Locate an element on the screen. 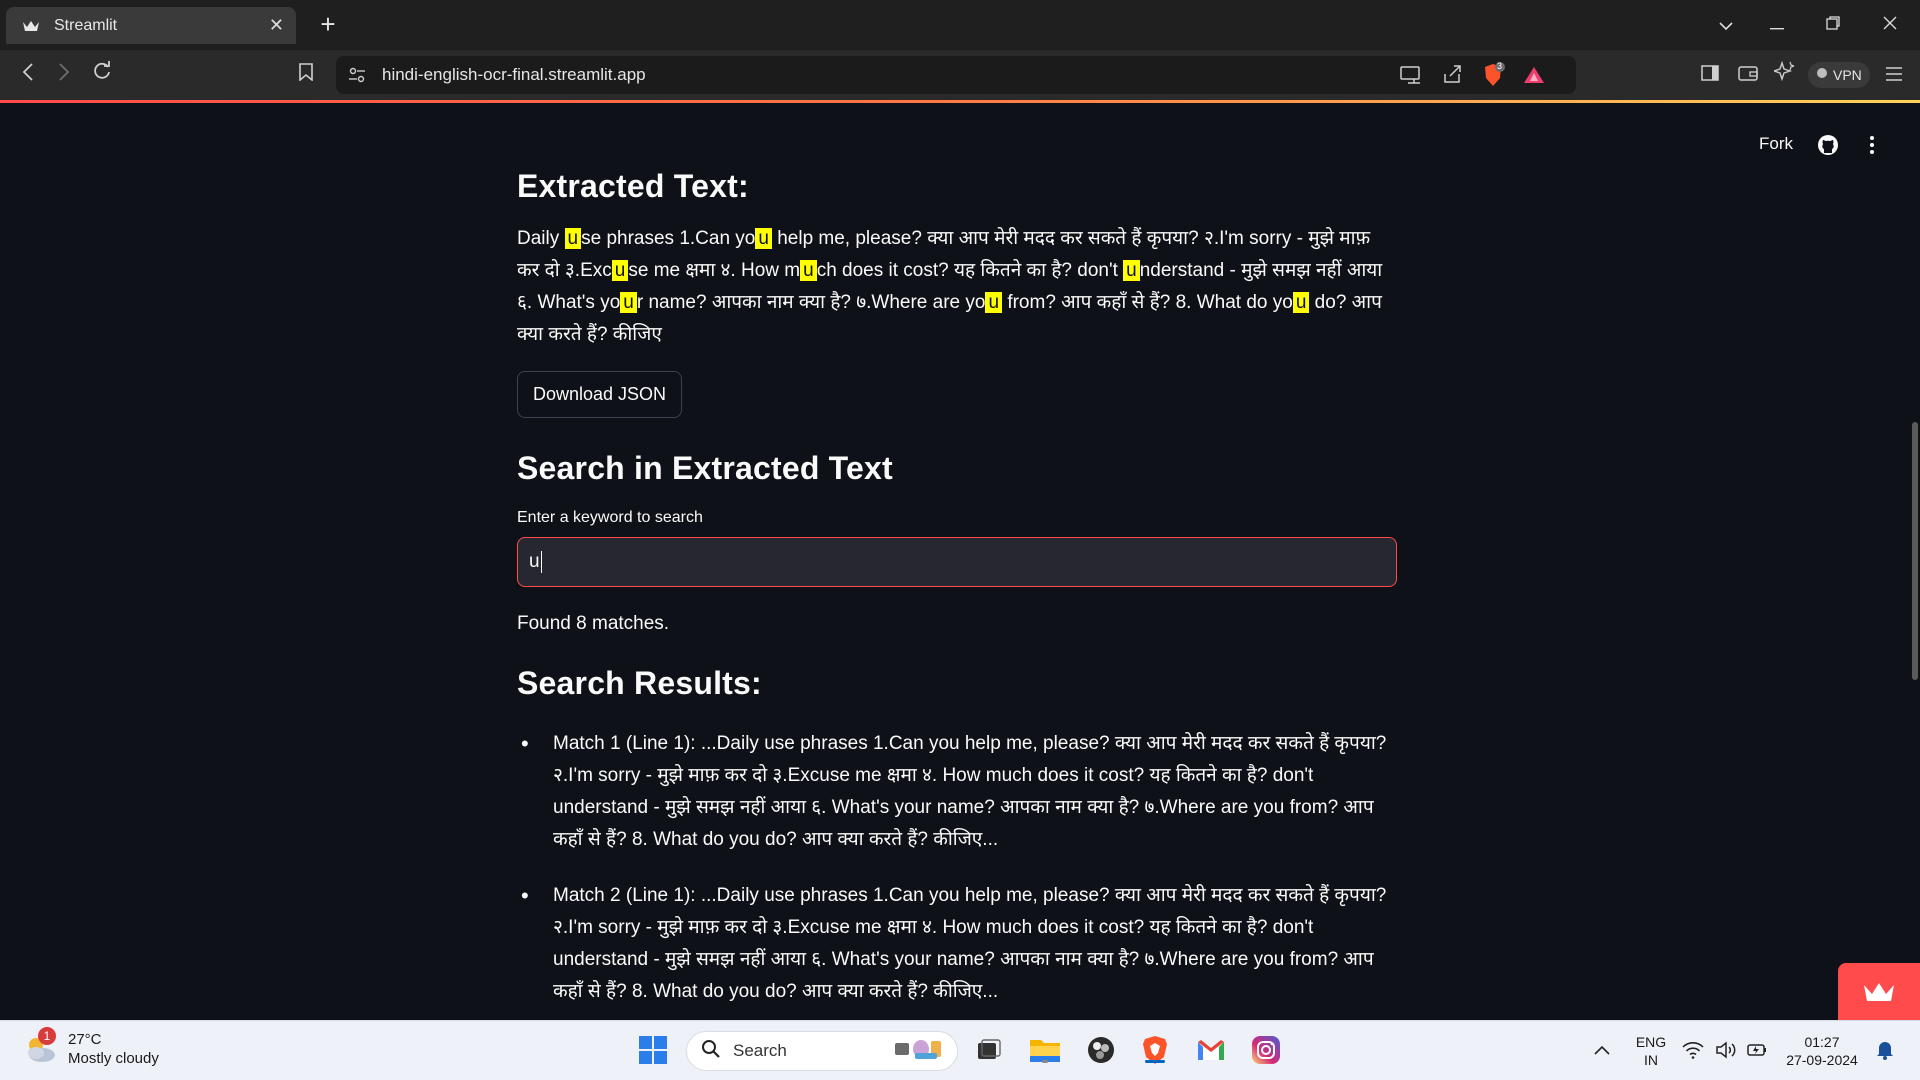  restore-window-icon is located at coordinates (1833, 24).